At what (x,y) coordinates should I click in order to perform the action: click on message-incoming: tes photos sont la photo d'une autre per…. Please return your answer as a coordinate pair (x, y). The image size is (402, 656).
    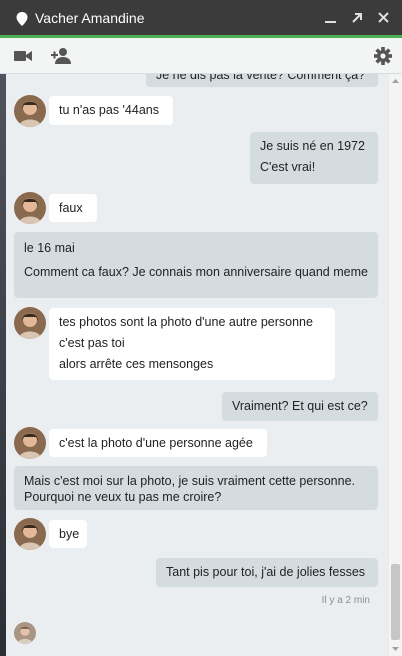
    Looking at the image, I should click on (192, 344).